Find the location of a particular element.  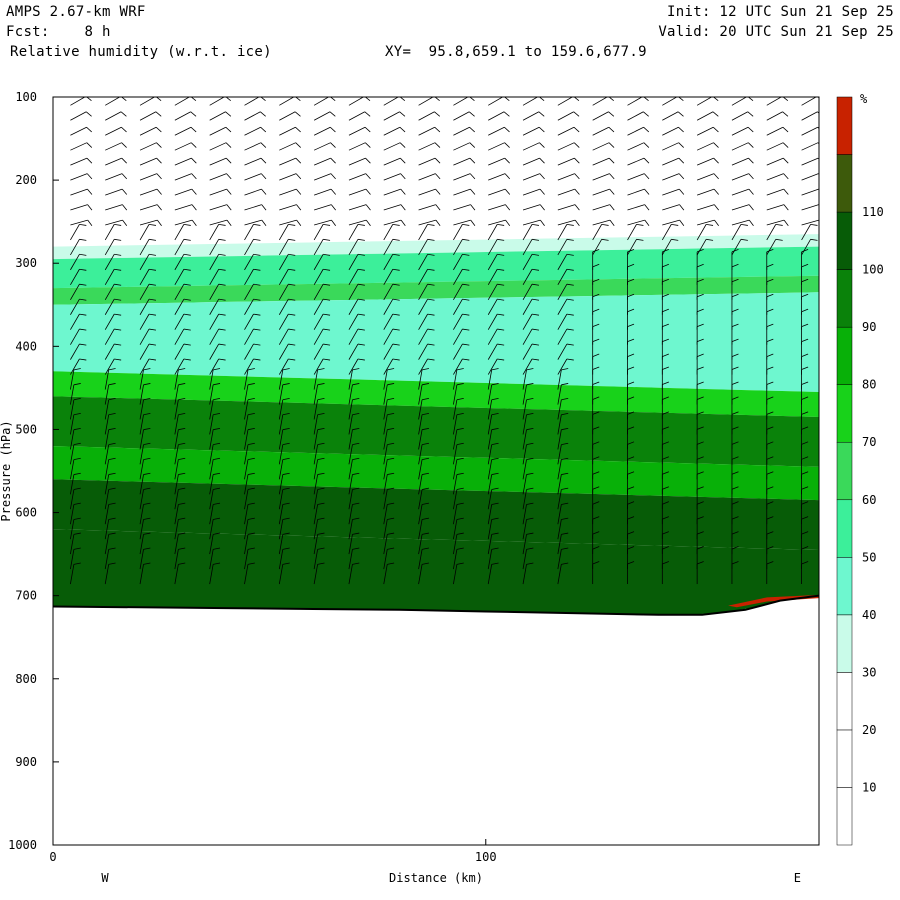

x-axis-label: Distance (km) is located at coordinates (436, 878).